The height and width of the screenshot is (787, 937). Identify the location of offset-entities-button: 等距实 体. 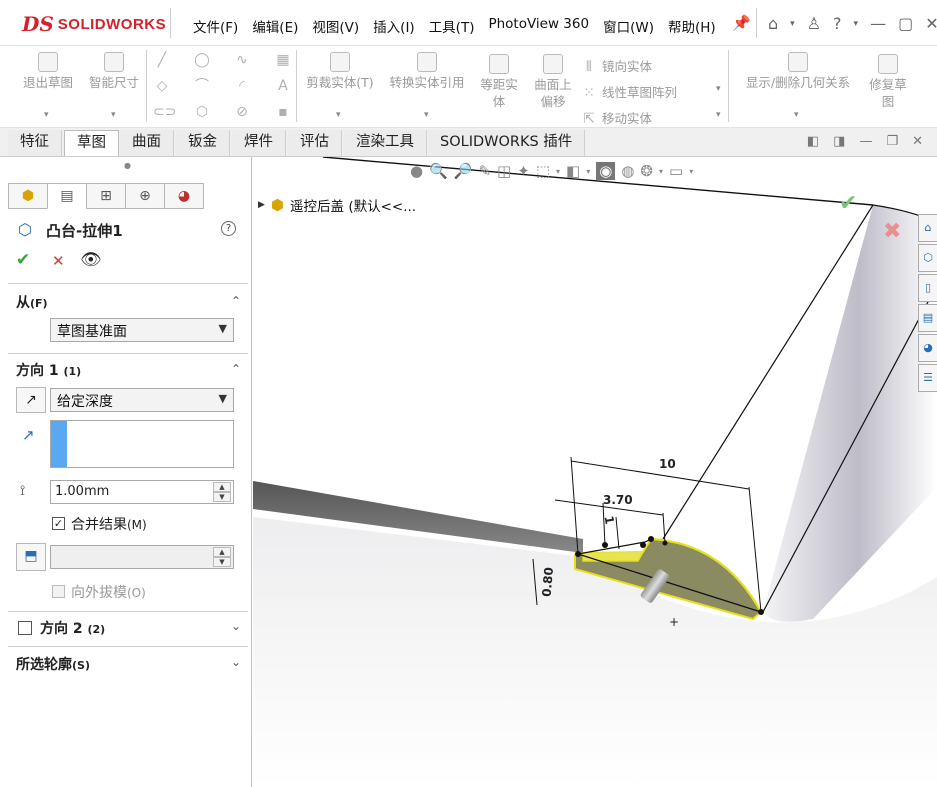
(499, 82).